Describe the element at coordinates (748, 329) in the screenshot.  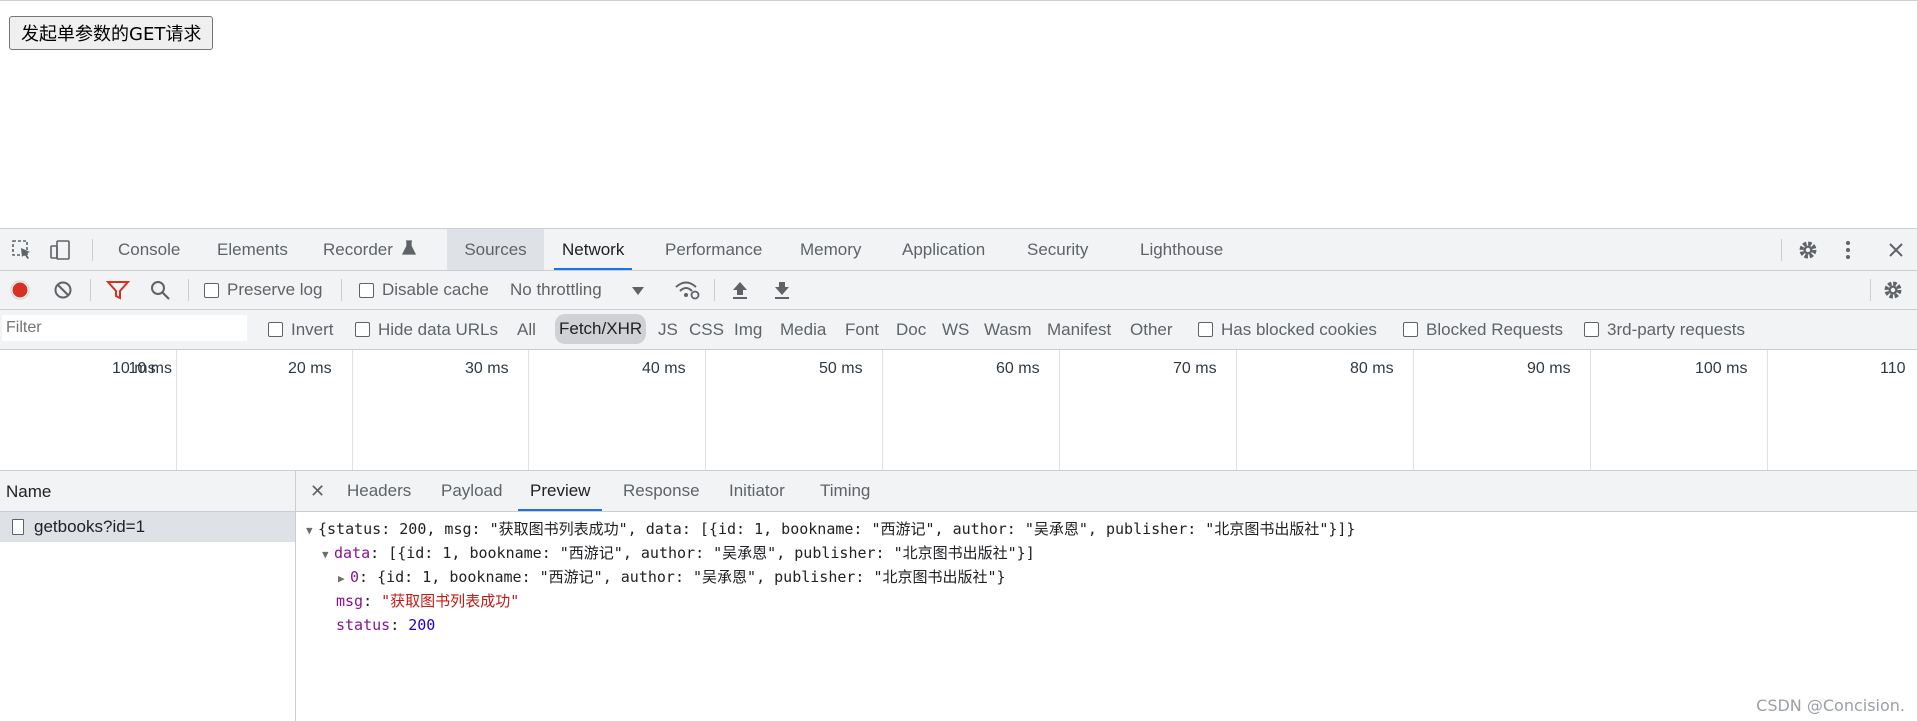
I see `type-filter-img: Img` at that location.